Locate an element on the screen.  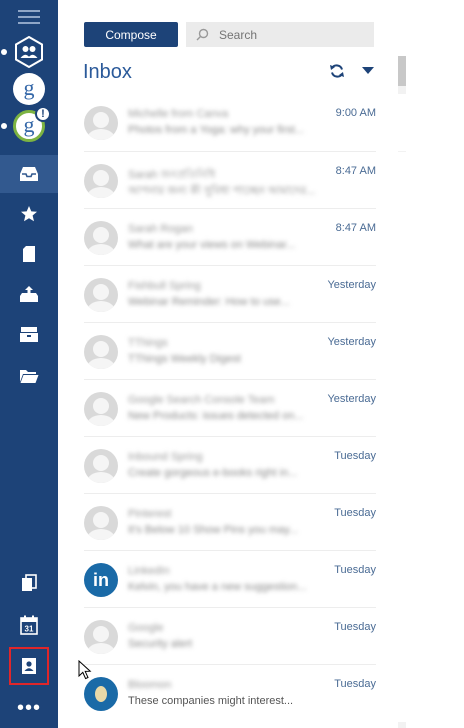
scrollbar-thumb is located at coordinates (402, 71).